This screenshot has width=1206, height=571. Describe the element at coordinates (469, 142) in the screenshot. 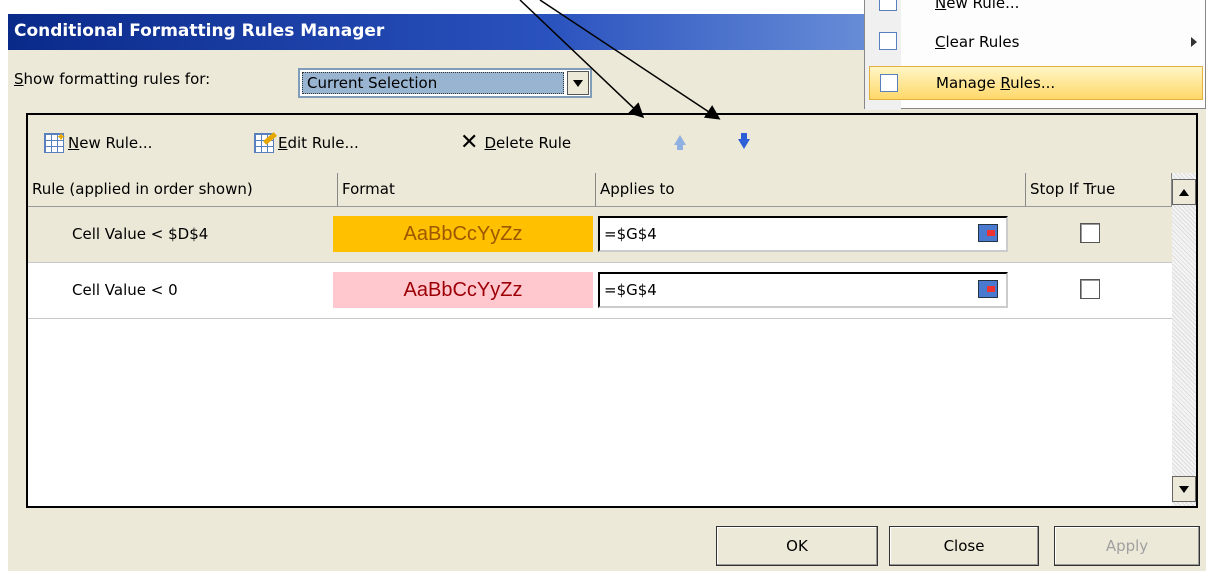

I see `delete-icon: ✕` at that location.